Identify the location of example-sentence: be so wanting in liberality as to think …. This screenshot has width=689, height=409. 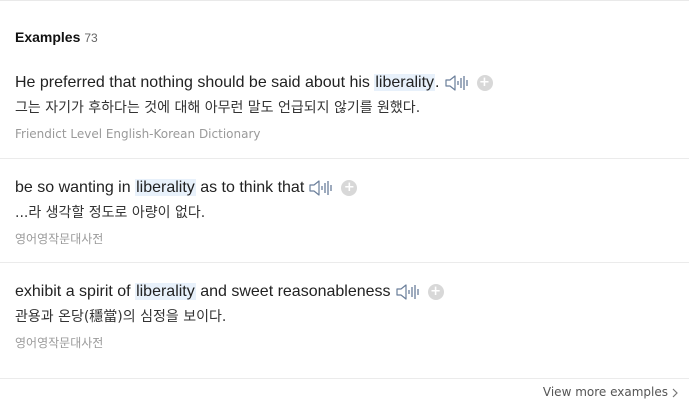
(159, 188).